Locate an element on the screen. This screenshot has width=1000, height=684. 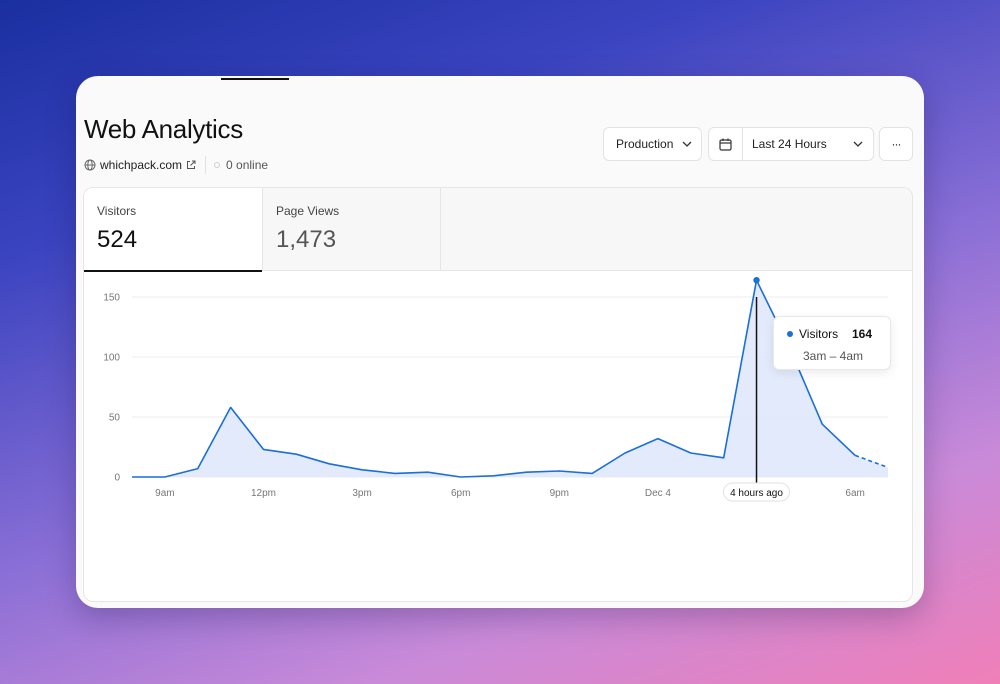
active-tab-indicator is located at coordinates (255, 79).